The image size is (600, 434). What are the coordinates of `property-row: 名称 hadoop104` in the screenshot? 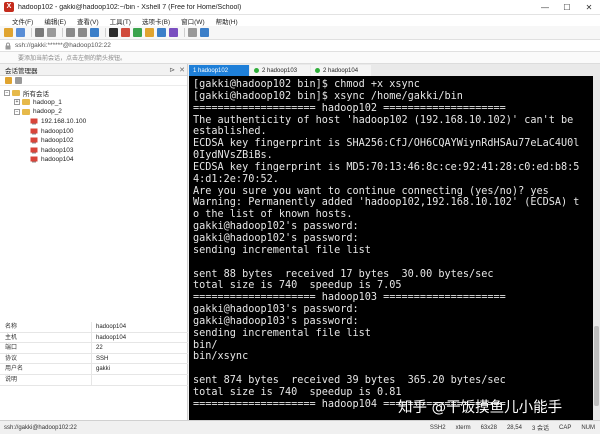 It's located at (94, 327).